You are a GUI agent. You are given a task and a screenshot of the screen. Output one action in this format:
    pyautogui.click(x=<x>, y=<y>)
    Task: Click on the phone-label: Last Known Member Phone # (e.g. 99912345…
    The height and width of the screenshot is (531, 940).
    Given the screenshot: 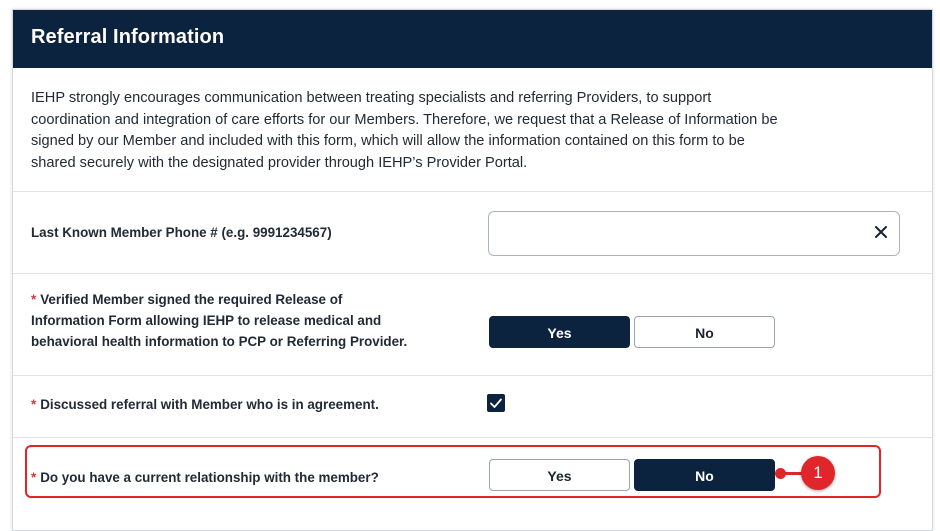 What is the action you would take?
    pyautogui.click(x=181, y=232)
    